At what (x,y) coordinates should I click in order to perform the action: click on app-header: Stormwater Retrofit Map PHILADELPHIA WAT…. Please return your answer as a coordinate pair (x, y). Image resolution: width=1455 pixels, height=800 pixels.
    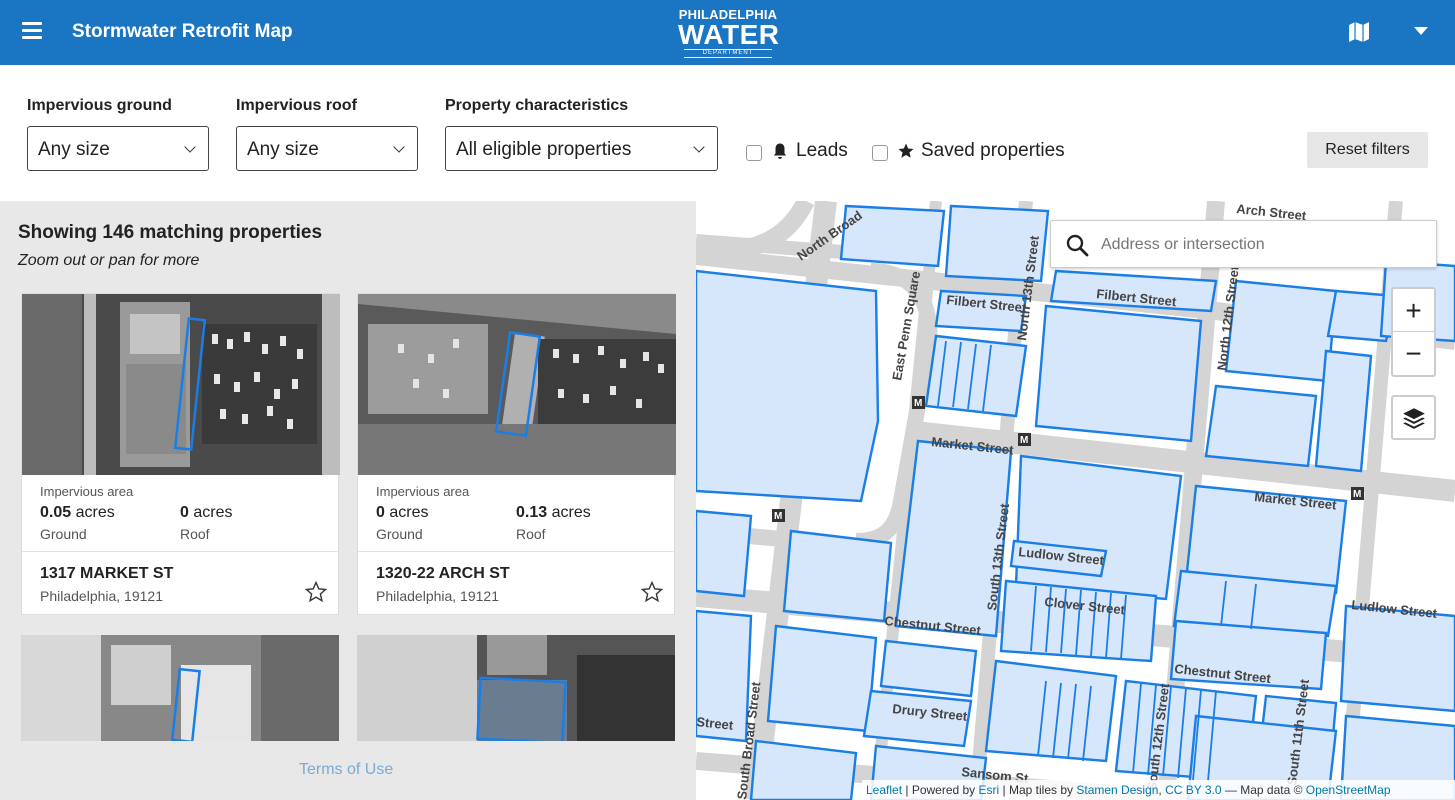
    Looking at the image, I should click on (727, 32).